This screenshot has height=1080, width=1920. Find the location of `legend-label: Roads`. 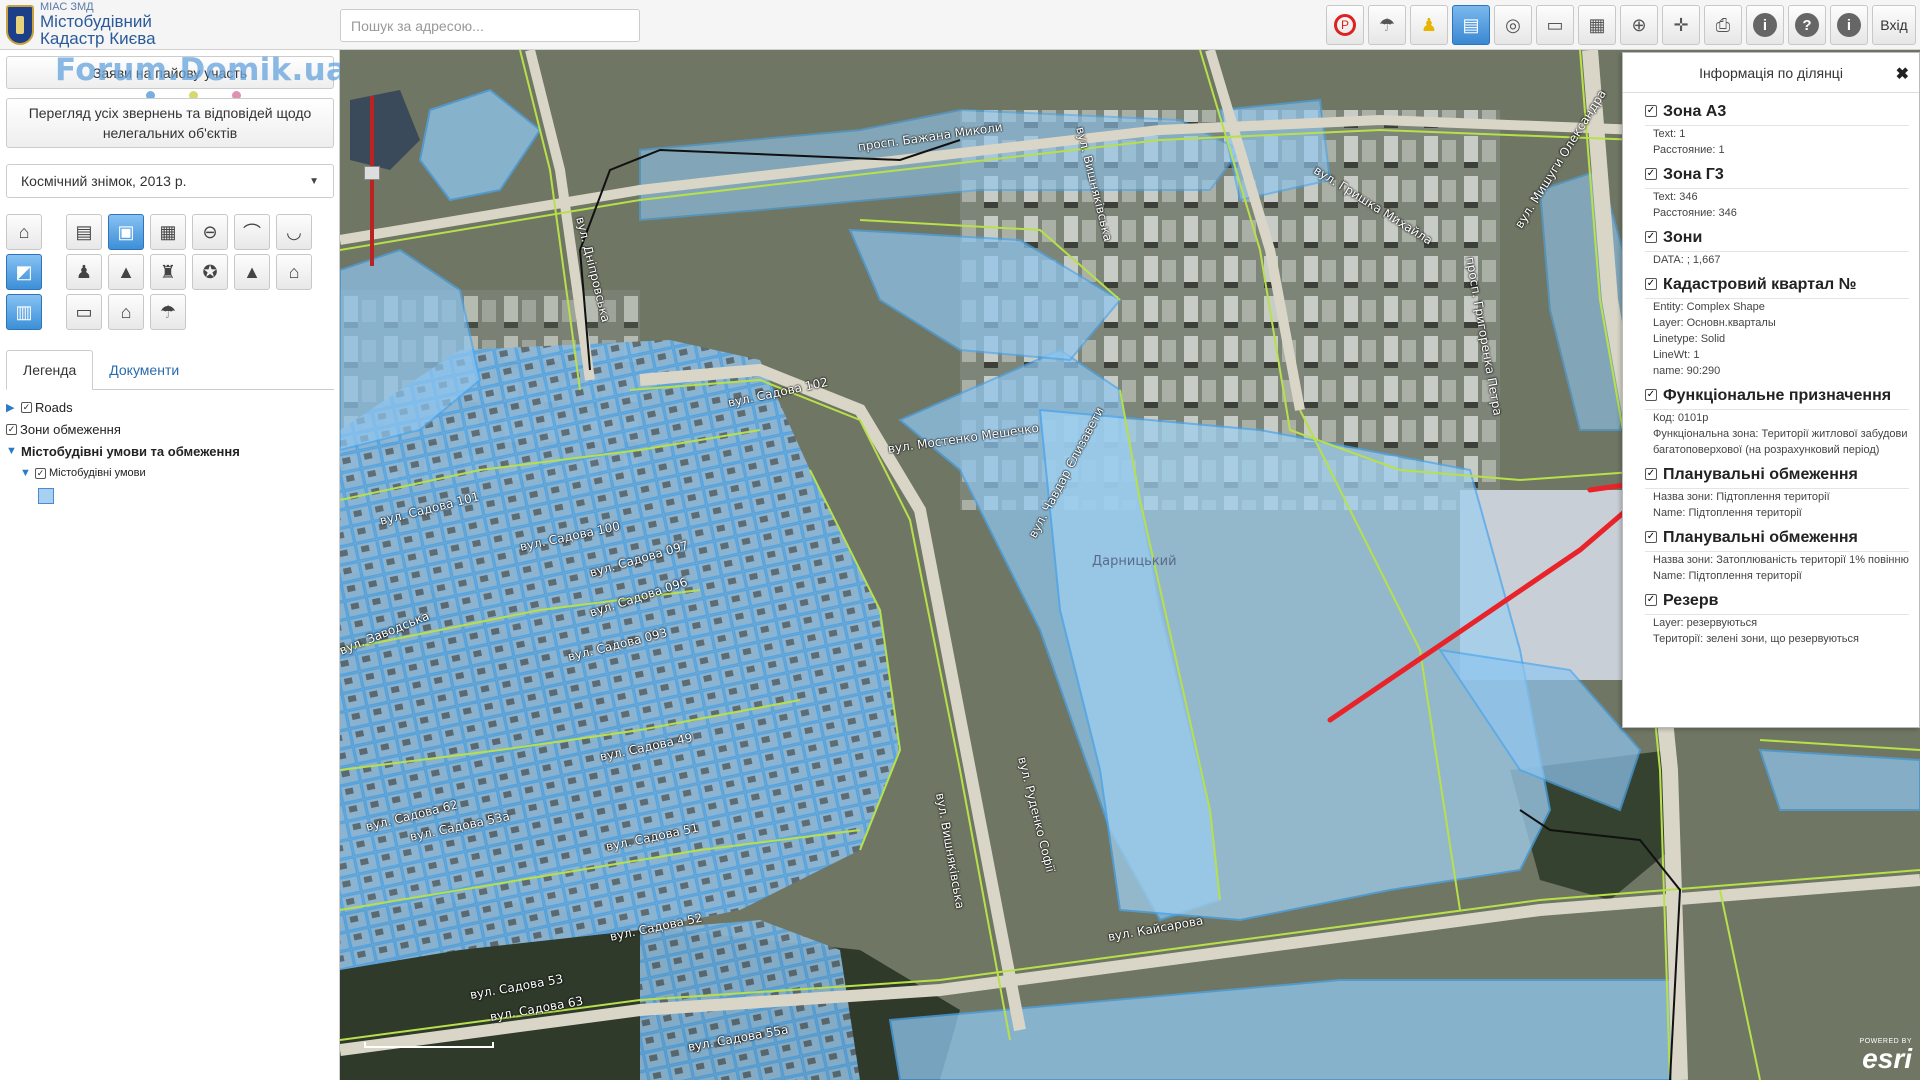

legend-label: Roads is located at coordinates (54, 407).